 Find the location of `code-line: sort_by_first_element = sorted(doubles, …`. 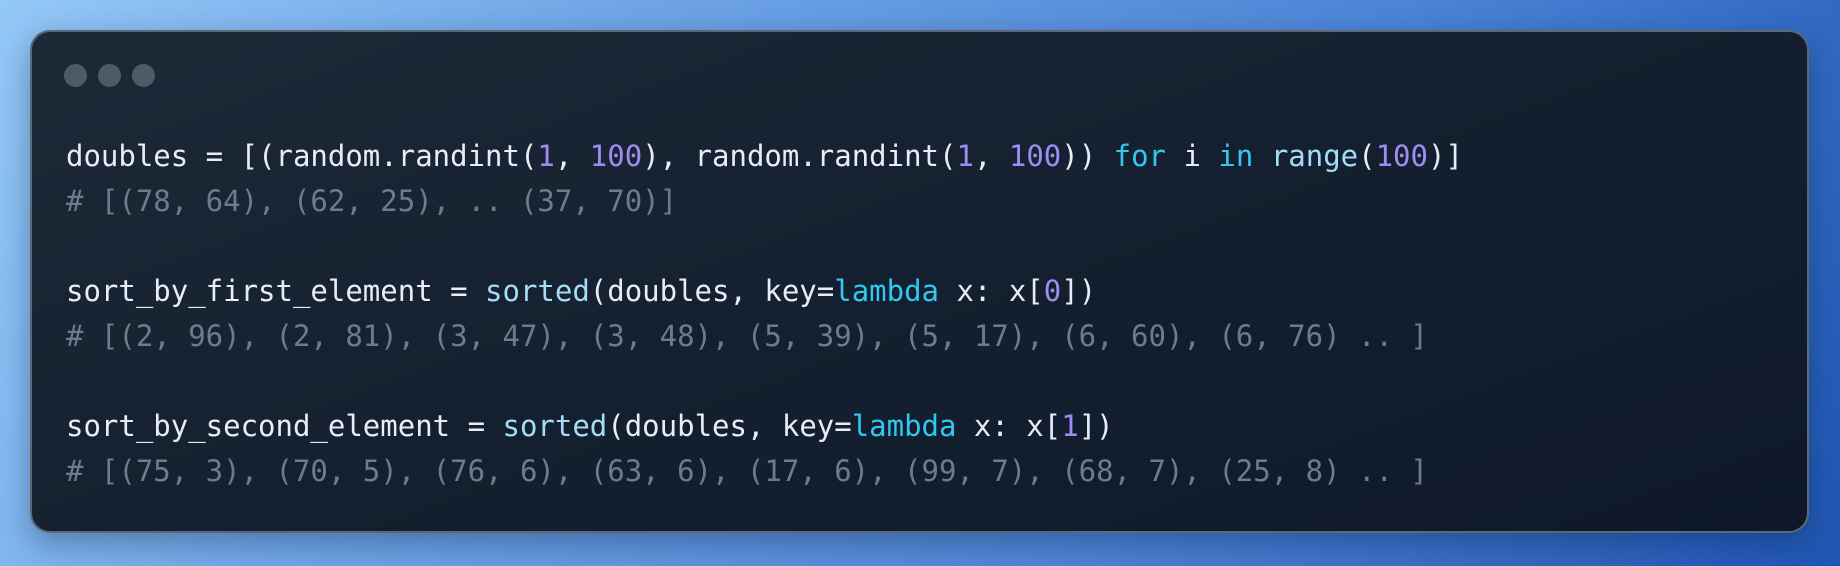

code-line: sort_by_first_element = sorted(doubles, … is located at coordinates (764, 291).